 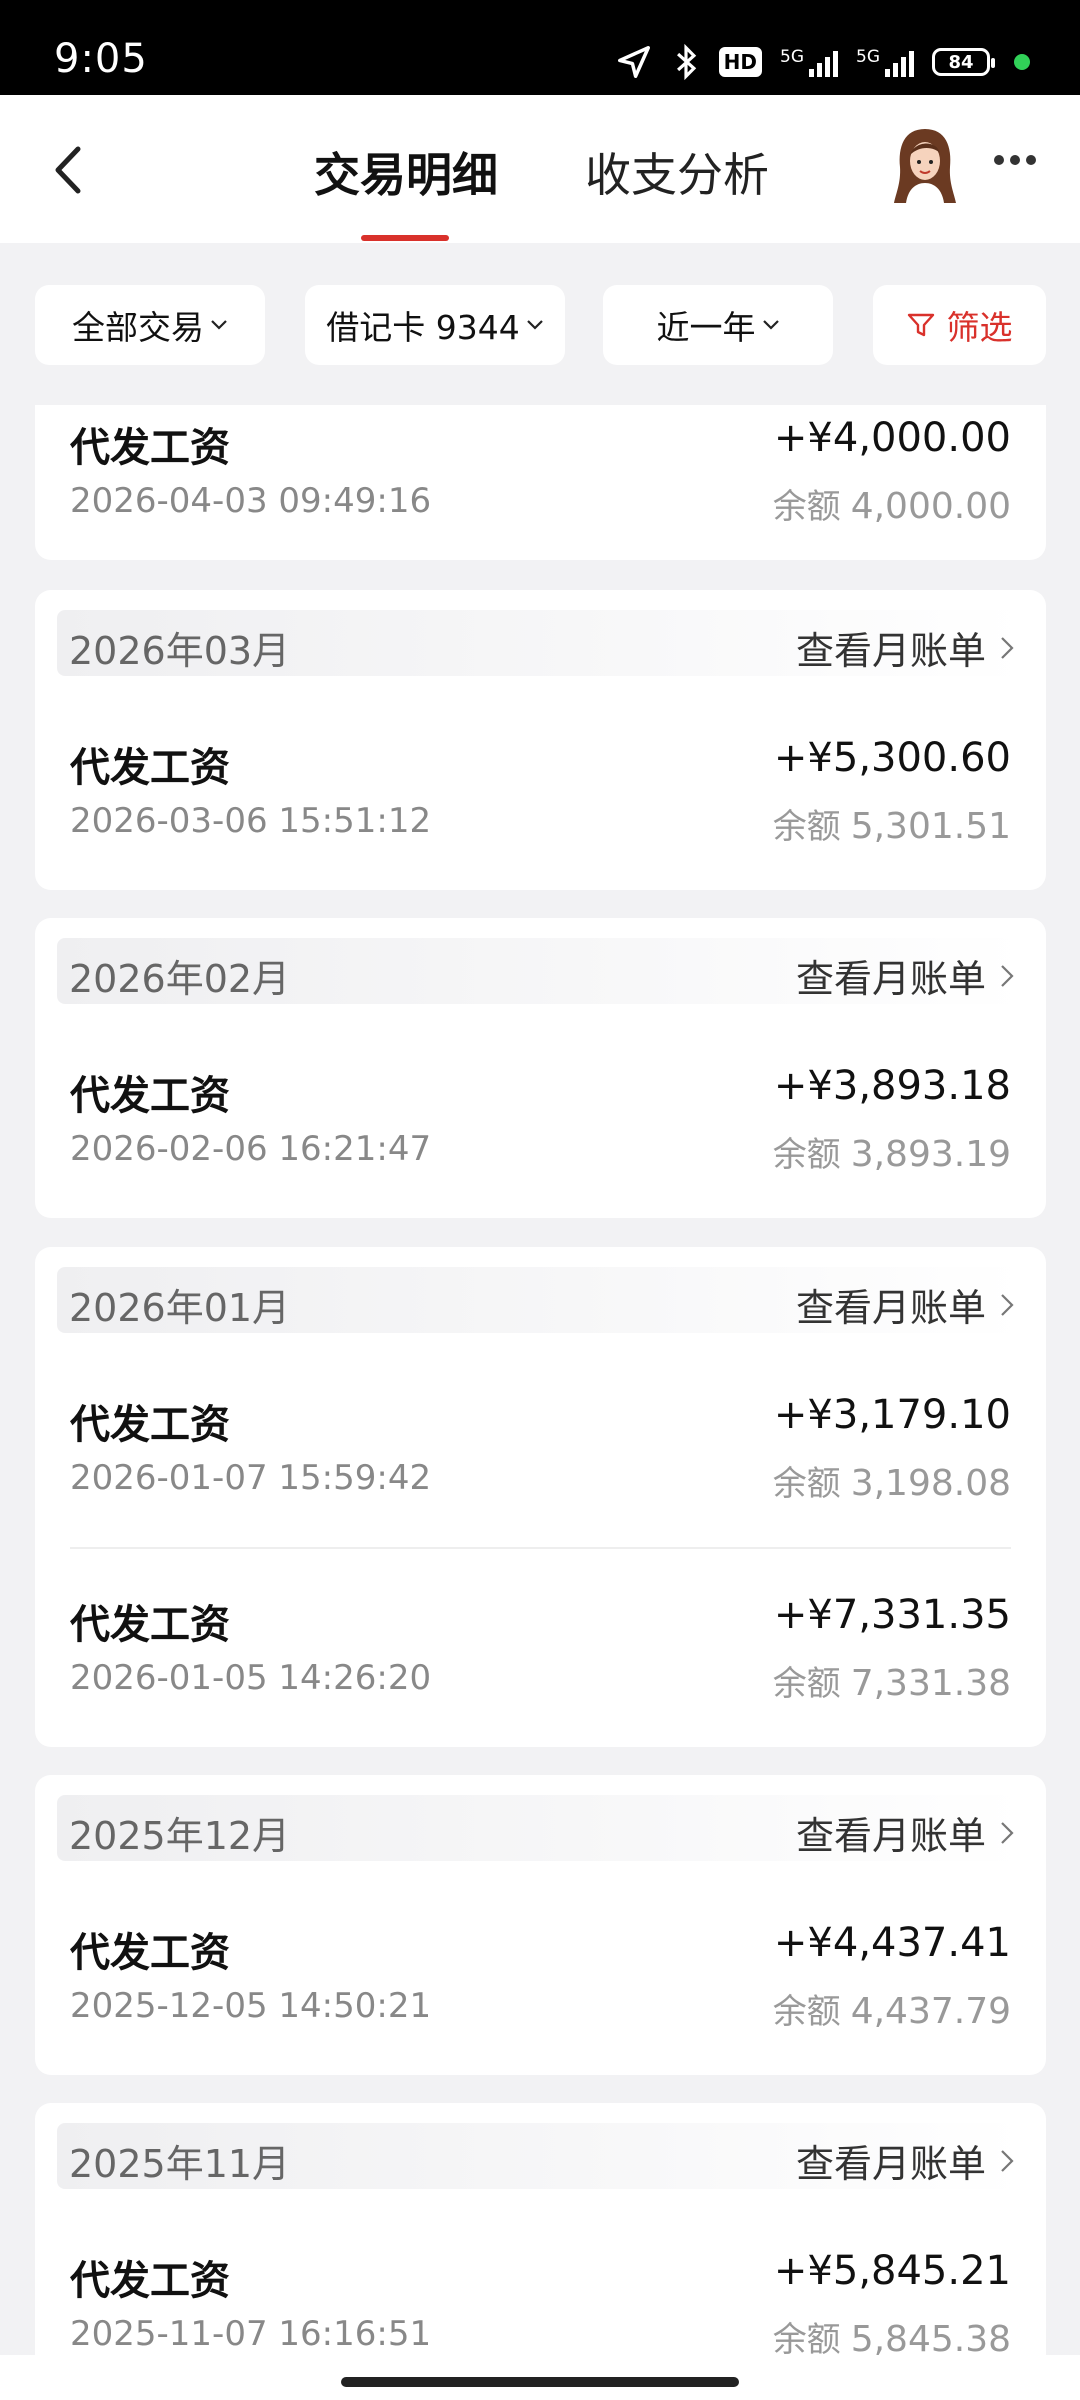 I want to click on network-type-2: 5G, so click(x=868, y=57).